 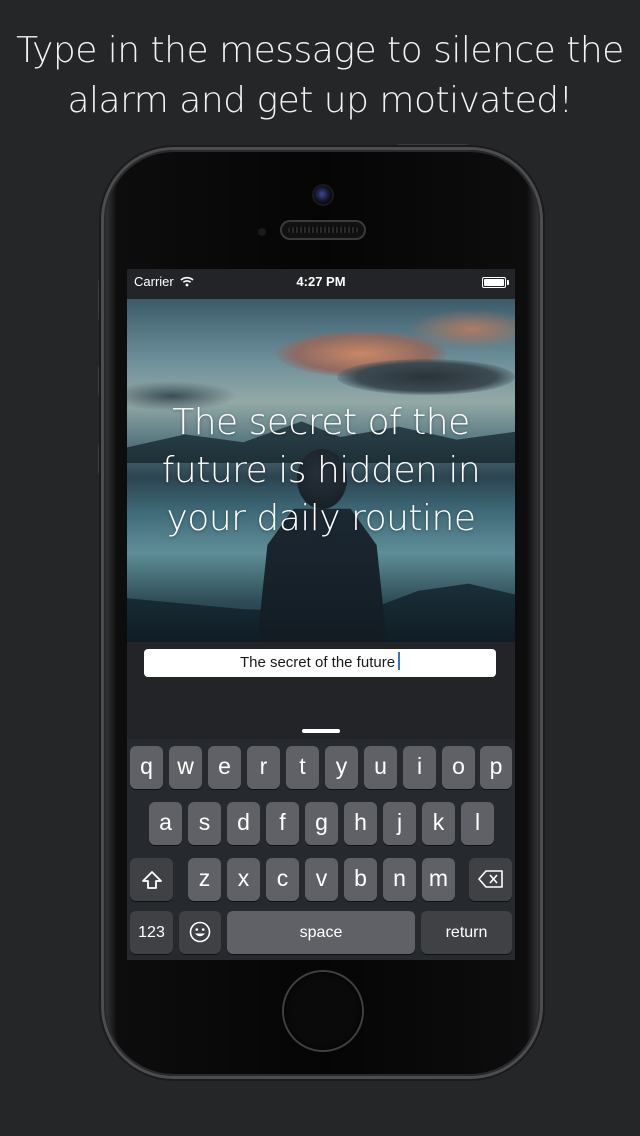 I want to click on key-y: y, so click(x=341, y=767).